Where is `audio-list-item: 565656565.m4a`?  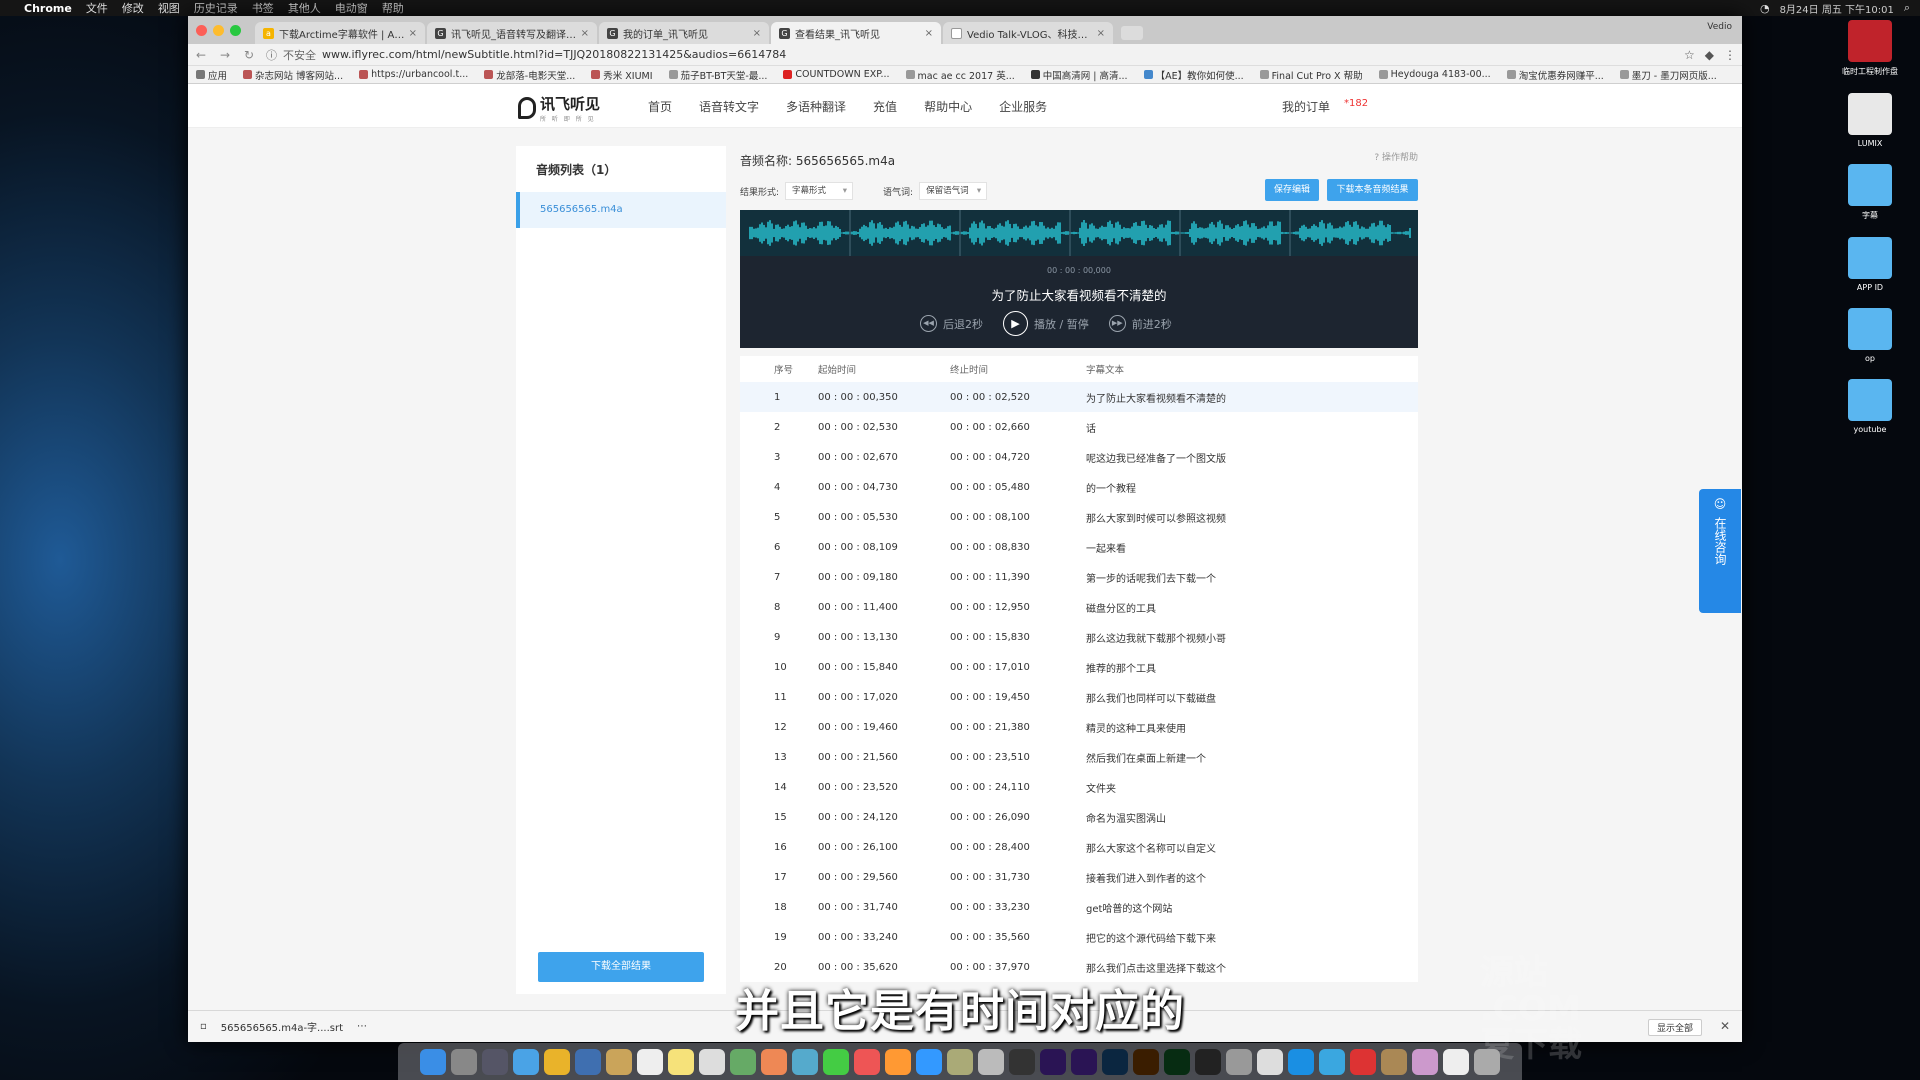 audio-list-item: 565656565.m4a is located at coordinates (621, 210).